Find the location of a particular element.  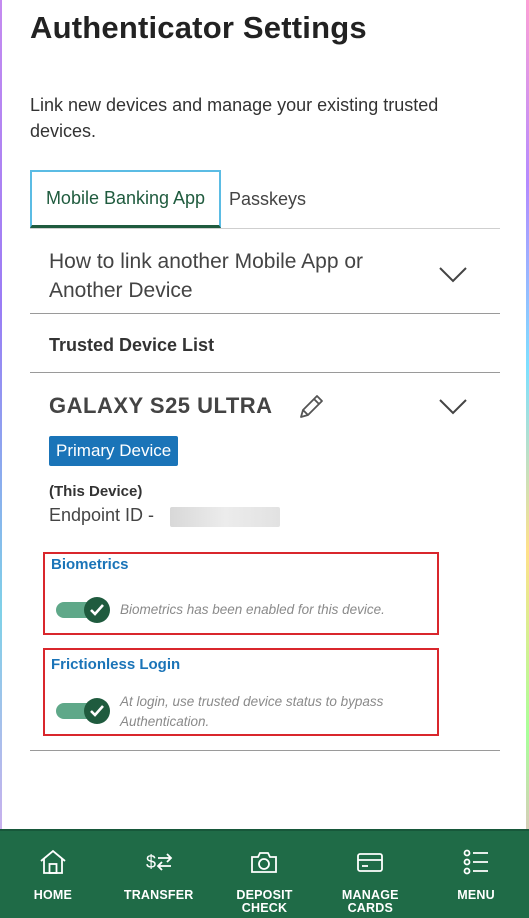

frictionless-login-title: Frictionless Login is located at coordinates (116, 664).